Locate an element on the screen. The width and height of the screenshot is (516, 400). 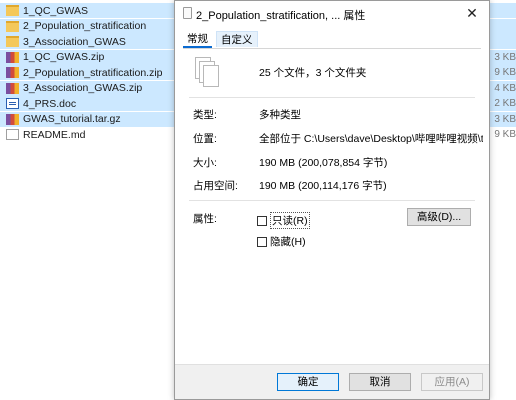
file-name: 3_Association_GWAS.zip is located at coordinates (83, 88).